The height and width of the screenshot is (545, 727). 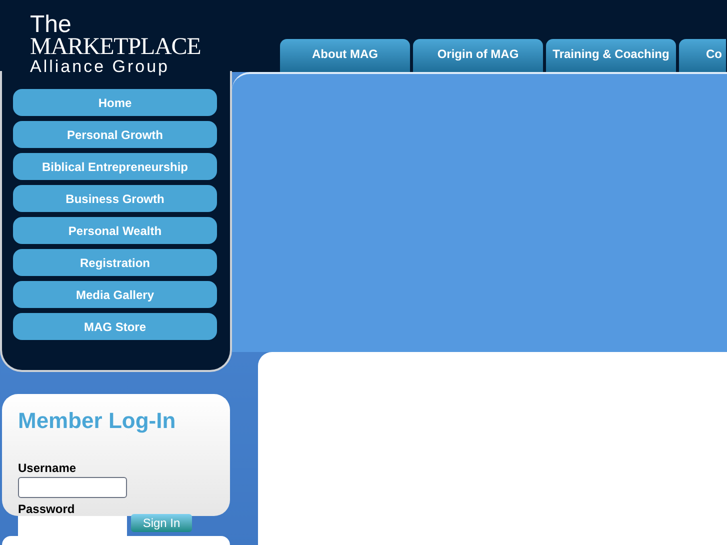 What do you see at coordinates (161, 523) in the screenshot?
I see `sign-in-button: Sign In` at bounding box center [161, 523].